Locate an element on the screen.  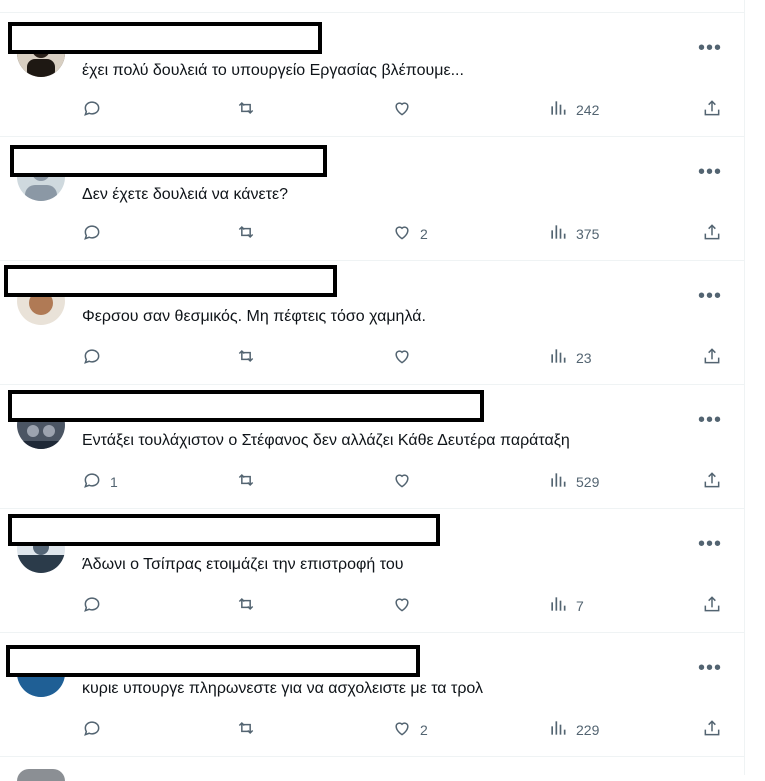
views-button: 229 is located at coordinates (573, 729).